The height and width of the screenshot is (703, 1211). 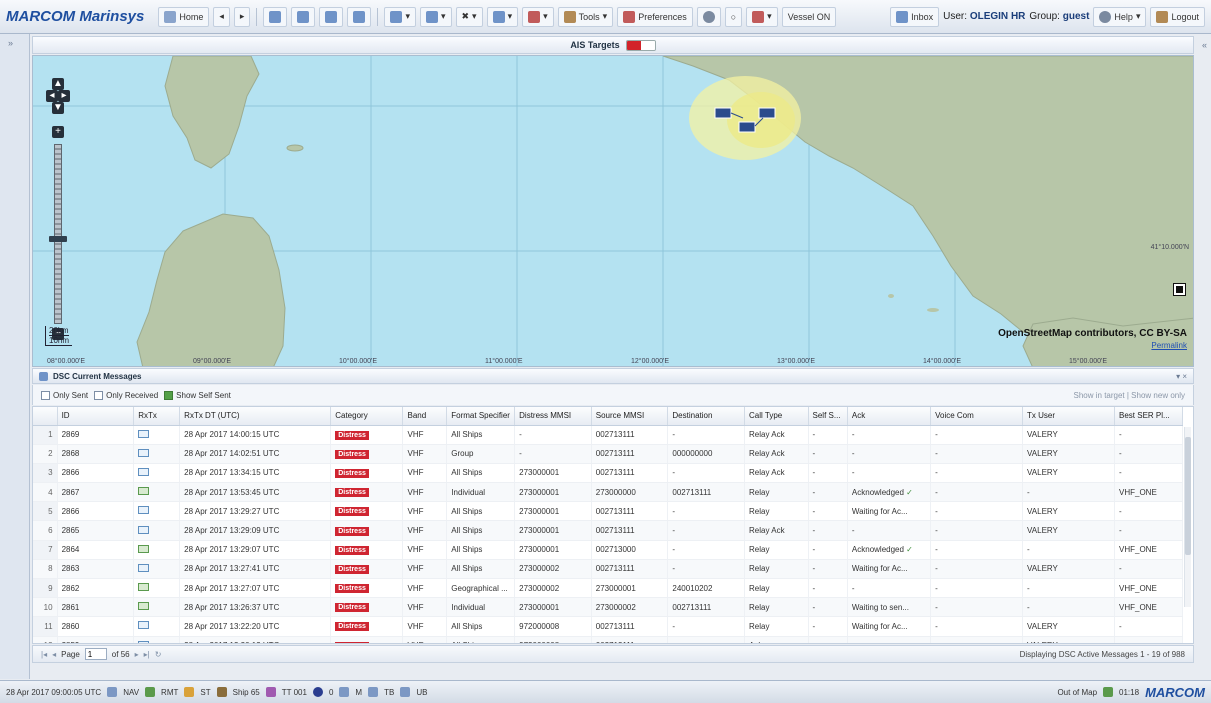 What do you see at coordinates (977, 416) in the screenshot?
I see `column-header: Voice Com` at bounding box center [977, 416].